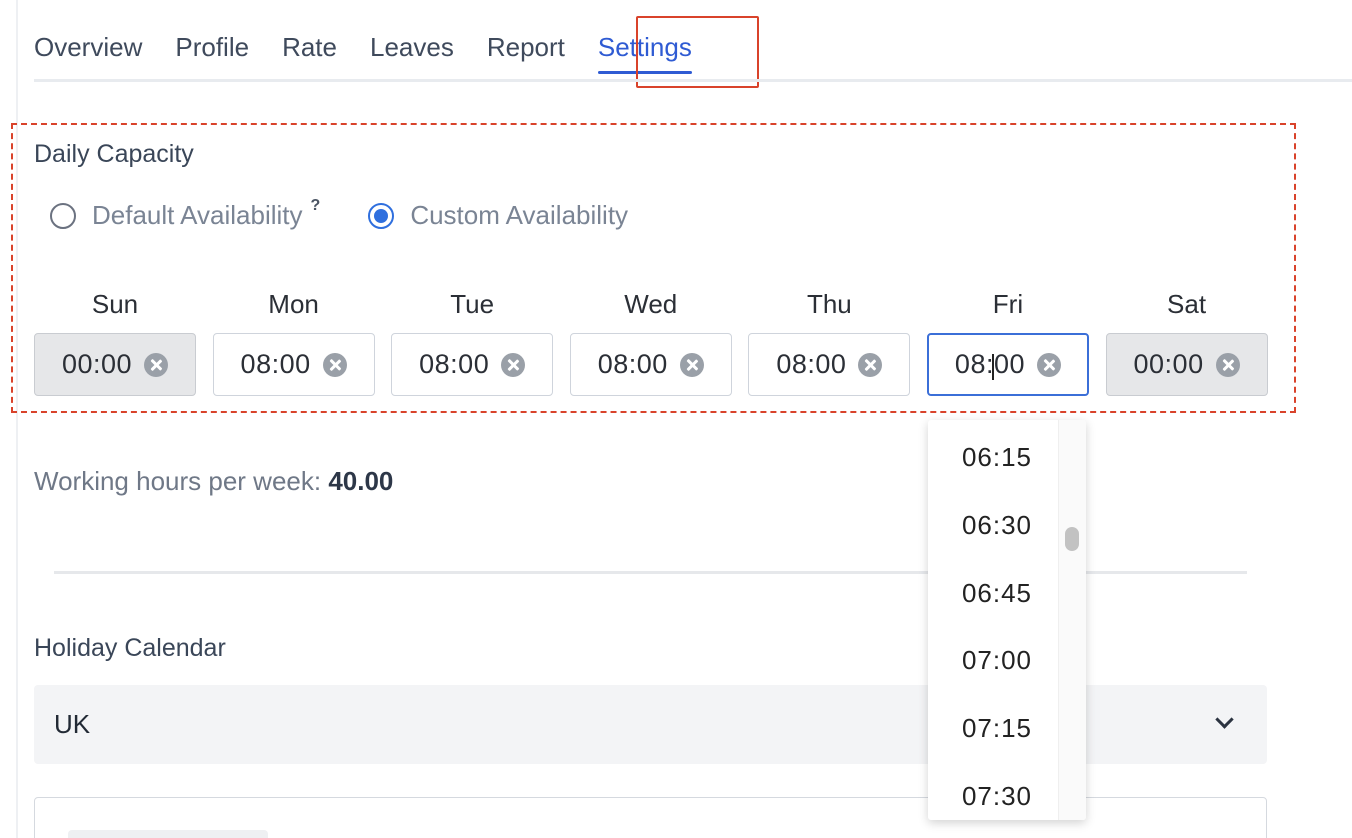  I want to click on time-input-tue: 08:00, so click(472, 364).